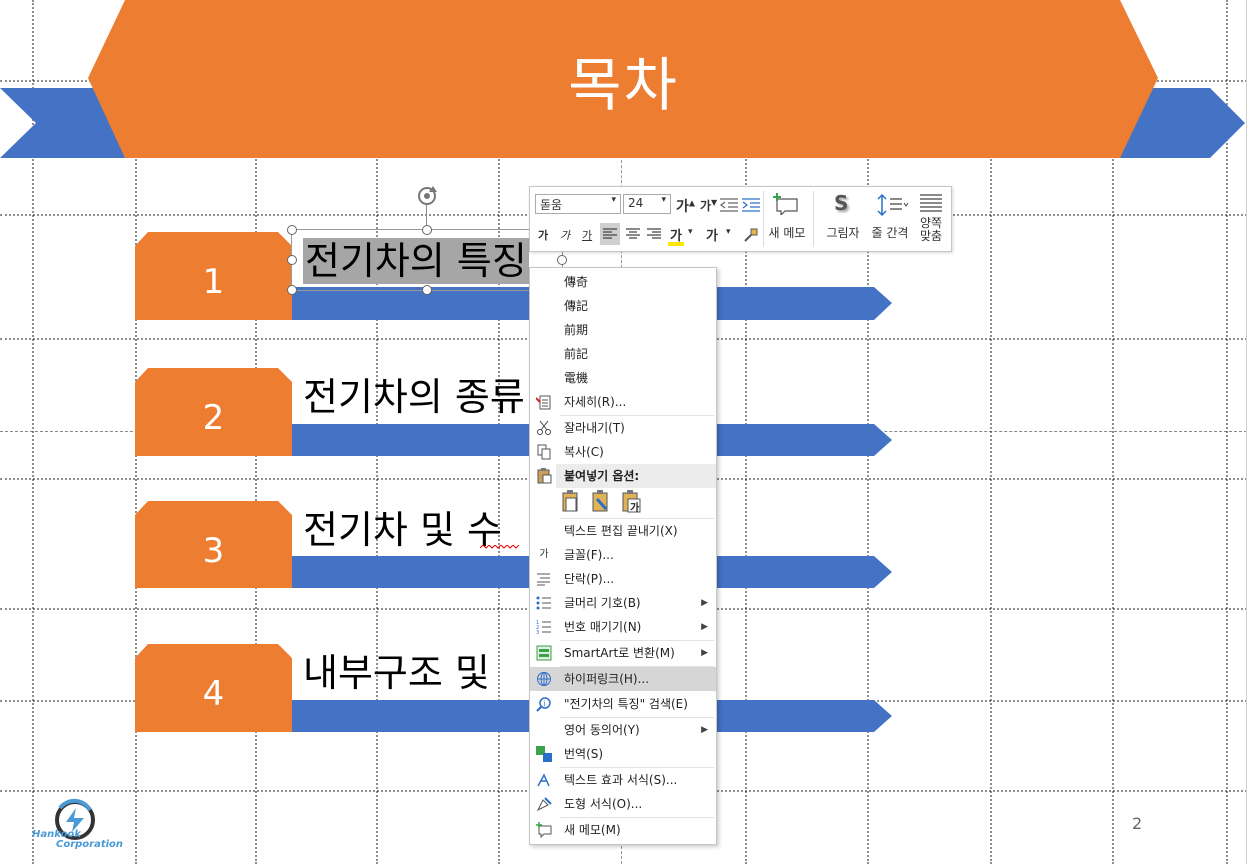 The height and width of the screenshot is (864, 1247). I want to click on shrink-font-icon: 가, so click(706, 206).